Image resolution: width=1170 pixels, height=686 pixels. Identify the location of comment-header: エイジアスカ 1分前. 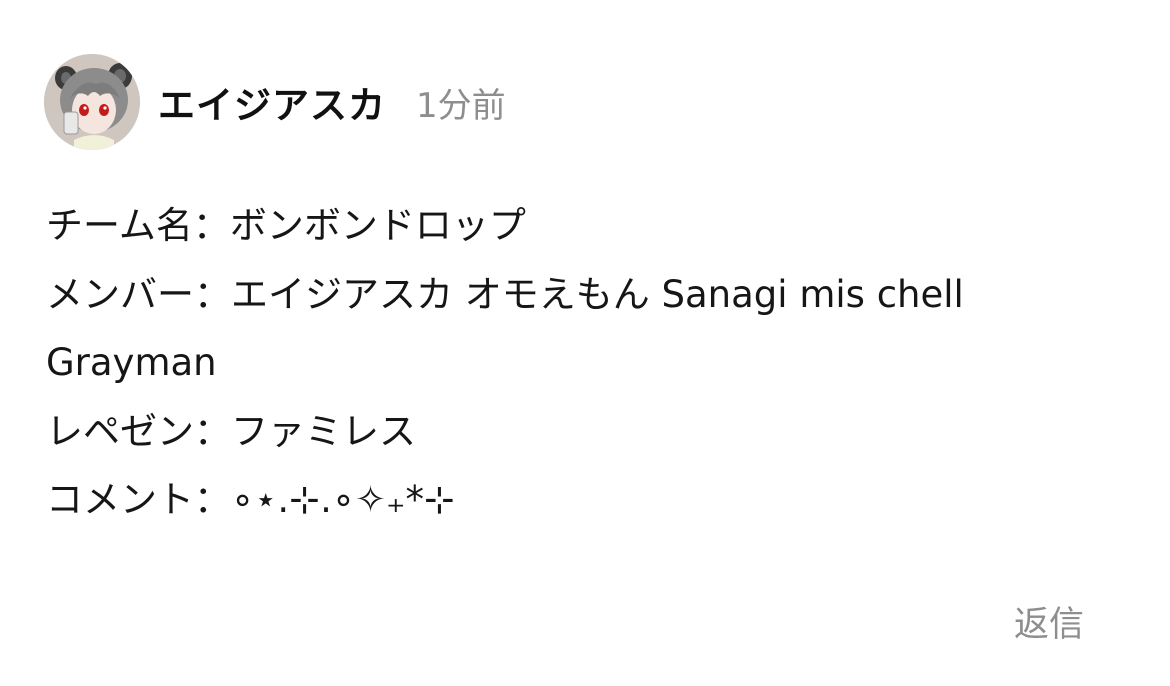
(275, 102).